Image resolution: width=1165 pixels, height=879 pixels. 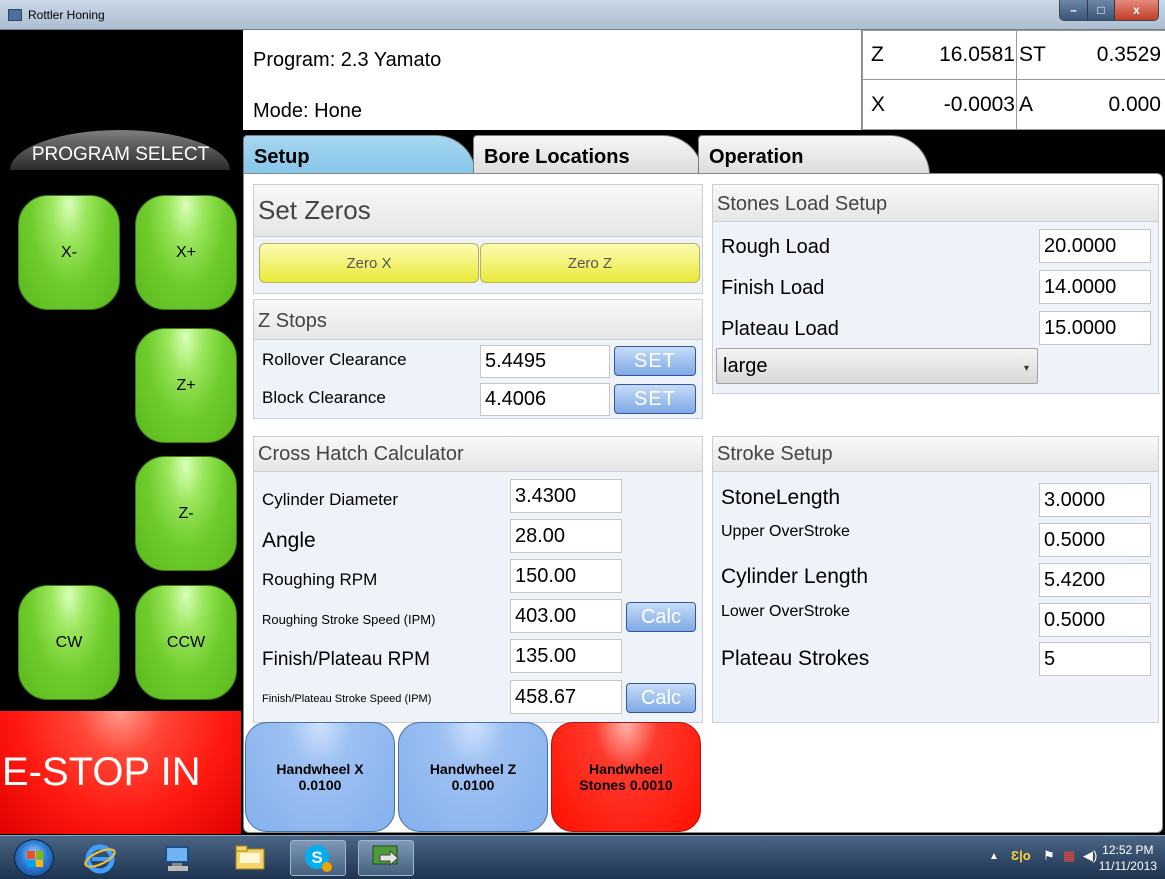 I want to click on mode-label: Mode: Hone, so click(x=307, y=111).